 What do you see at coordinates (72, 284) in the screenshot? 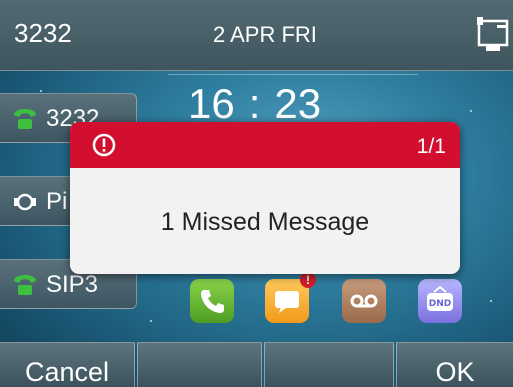
I see `line-key-label: SIP3` at bounding box center [72, 284].